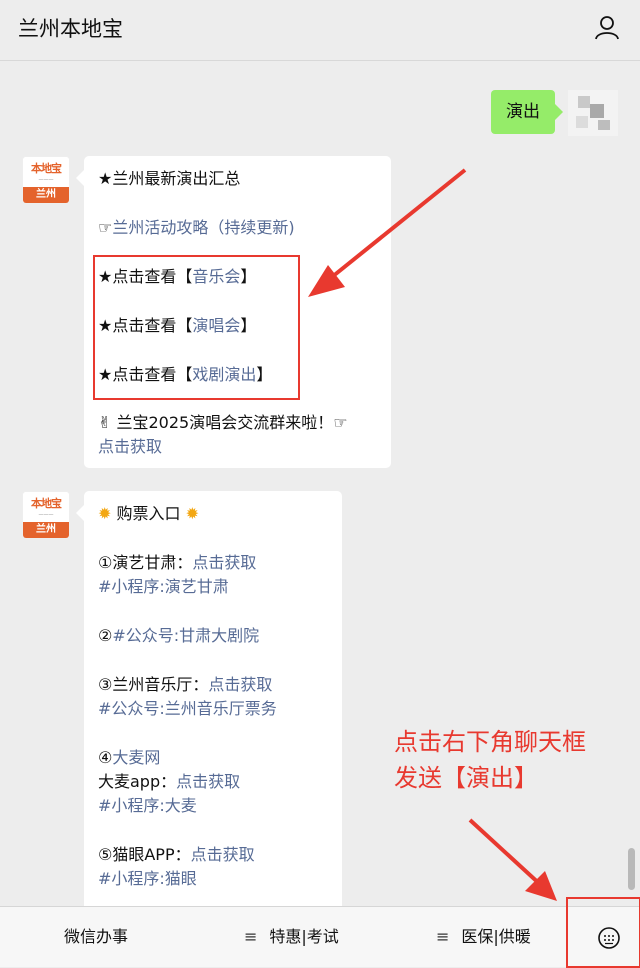 This screenshot has height=968, width=640. I want to click on menu-item-offers-exams: ≡ 特惠|考试, so click(291, 937).